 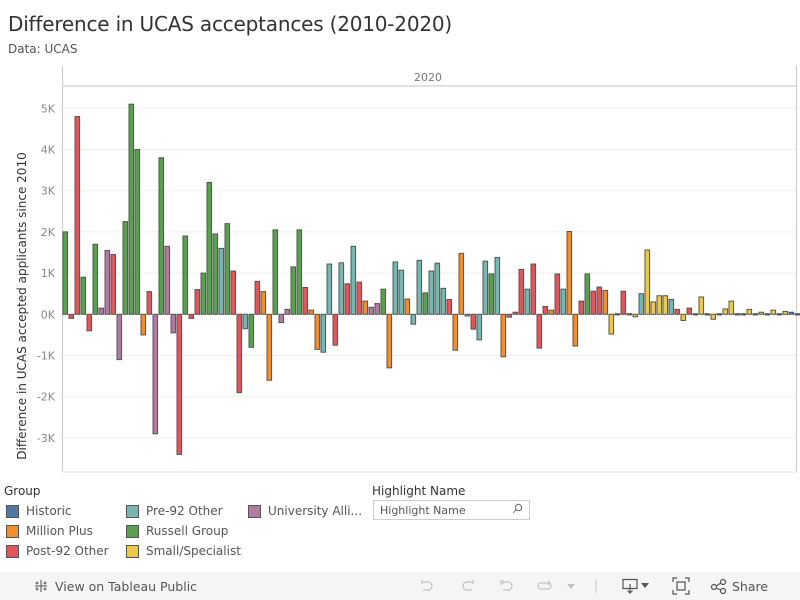 What do you see at coordinates (681, 586) in the screenshot?
I see `fullscreen-icon` at bounding box center [681, 586].